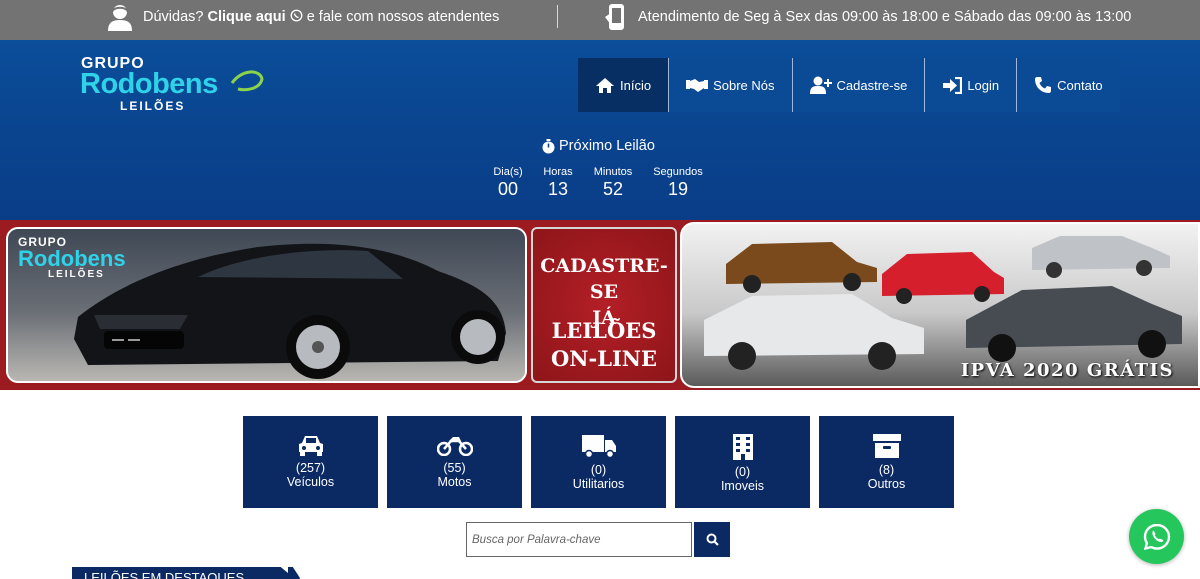  What do you see at coordinates (605, 85) in the screenshot?
I see `home-icon` at bounding box center [605, 85].